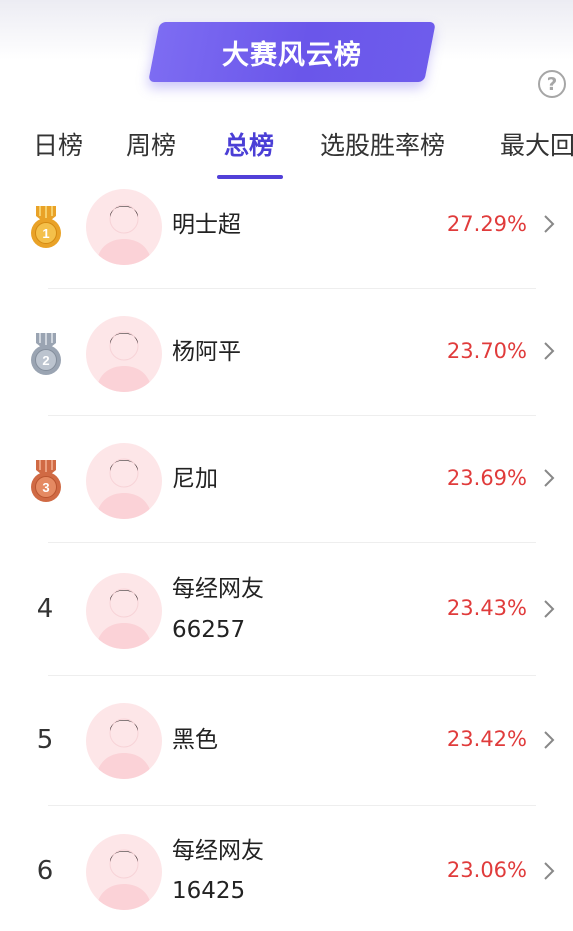 The width and height of the screenshot is (573, 931). I want to click on bronze-medal-icon: 3, so click(46, 481).